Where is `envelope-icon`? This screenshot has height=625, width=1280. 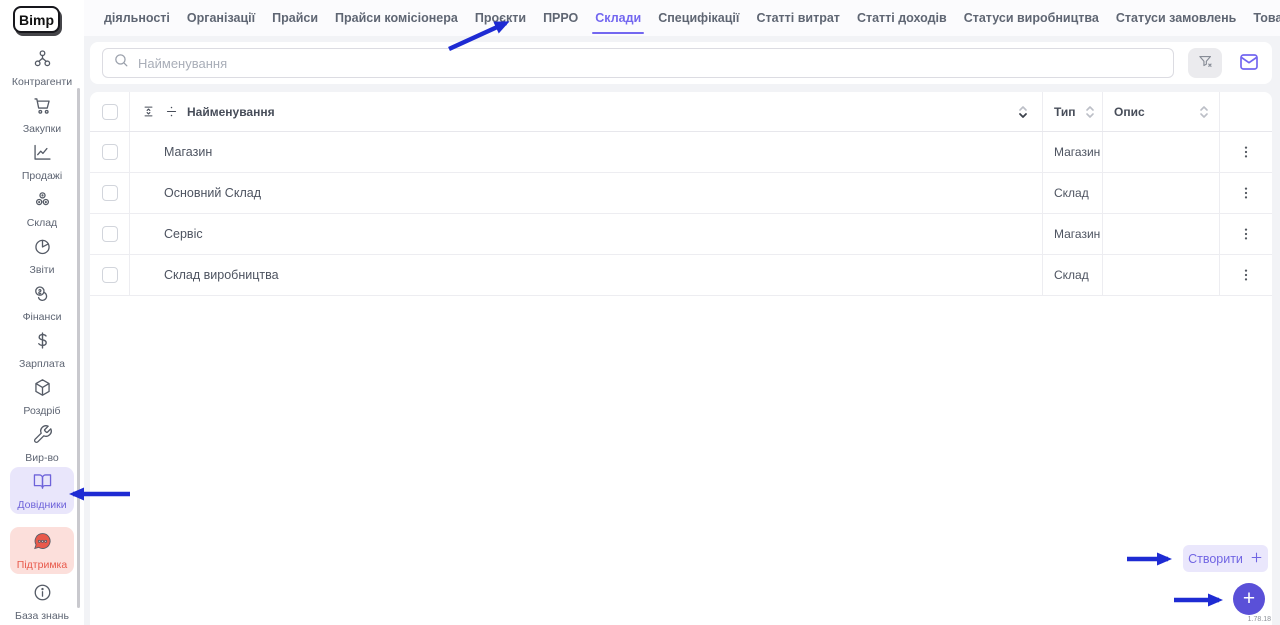
envelope-icon is located at coordinates (1249, 63).